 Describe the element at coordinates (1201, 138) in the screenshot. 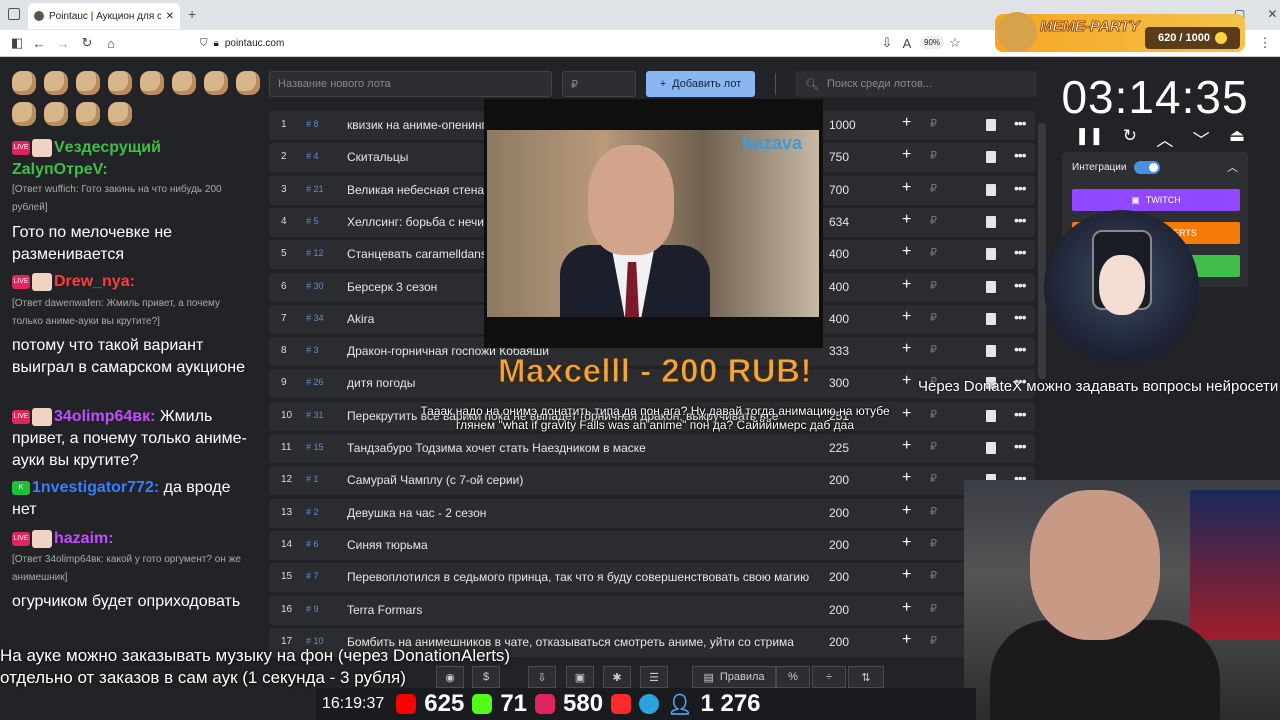

I see `chevron-down-icon: ﹀` at that location.